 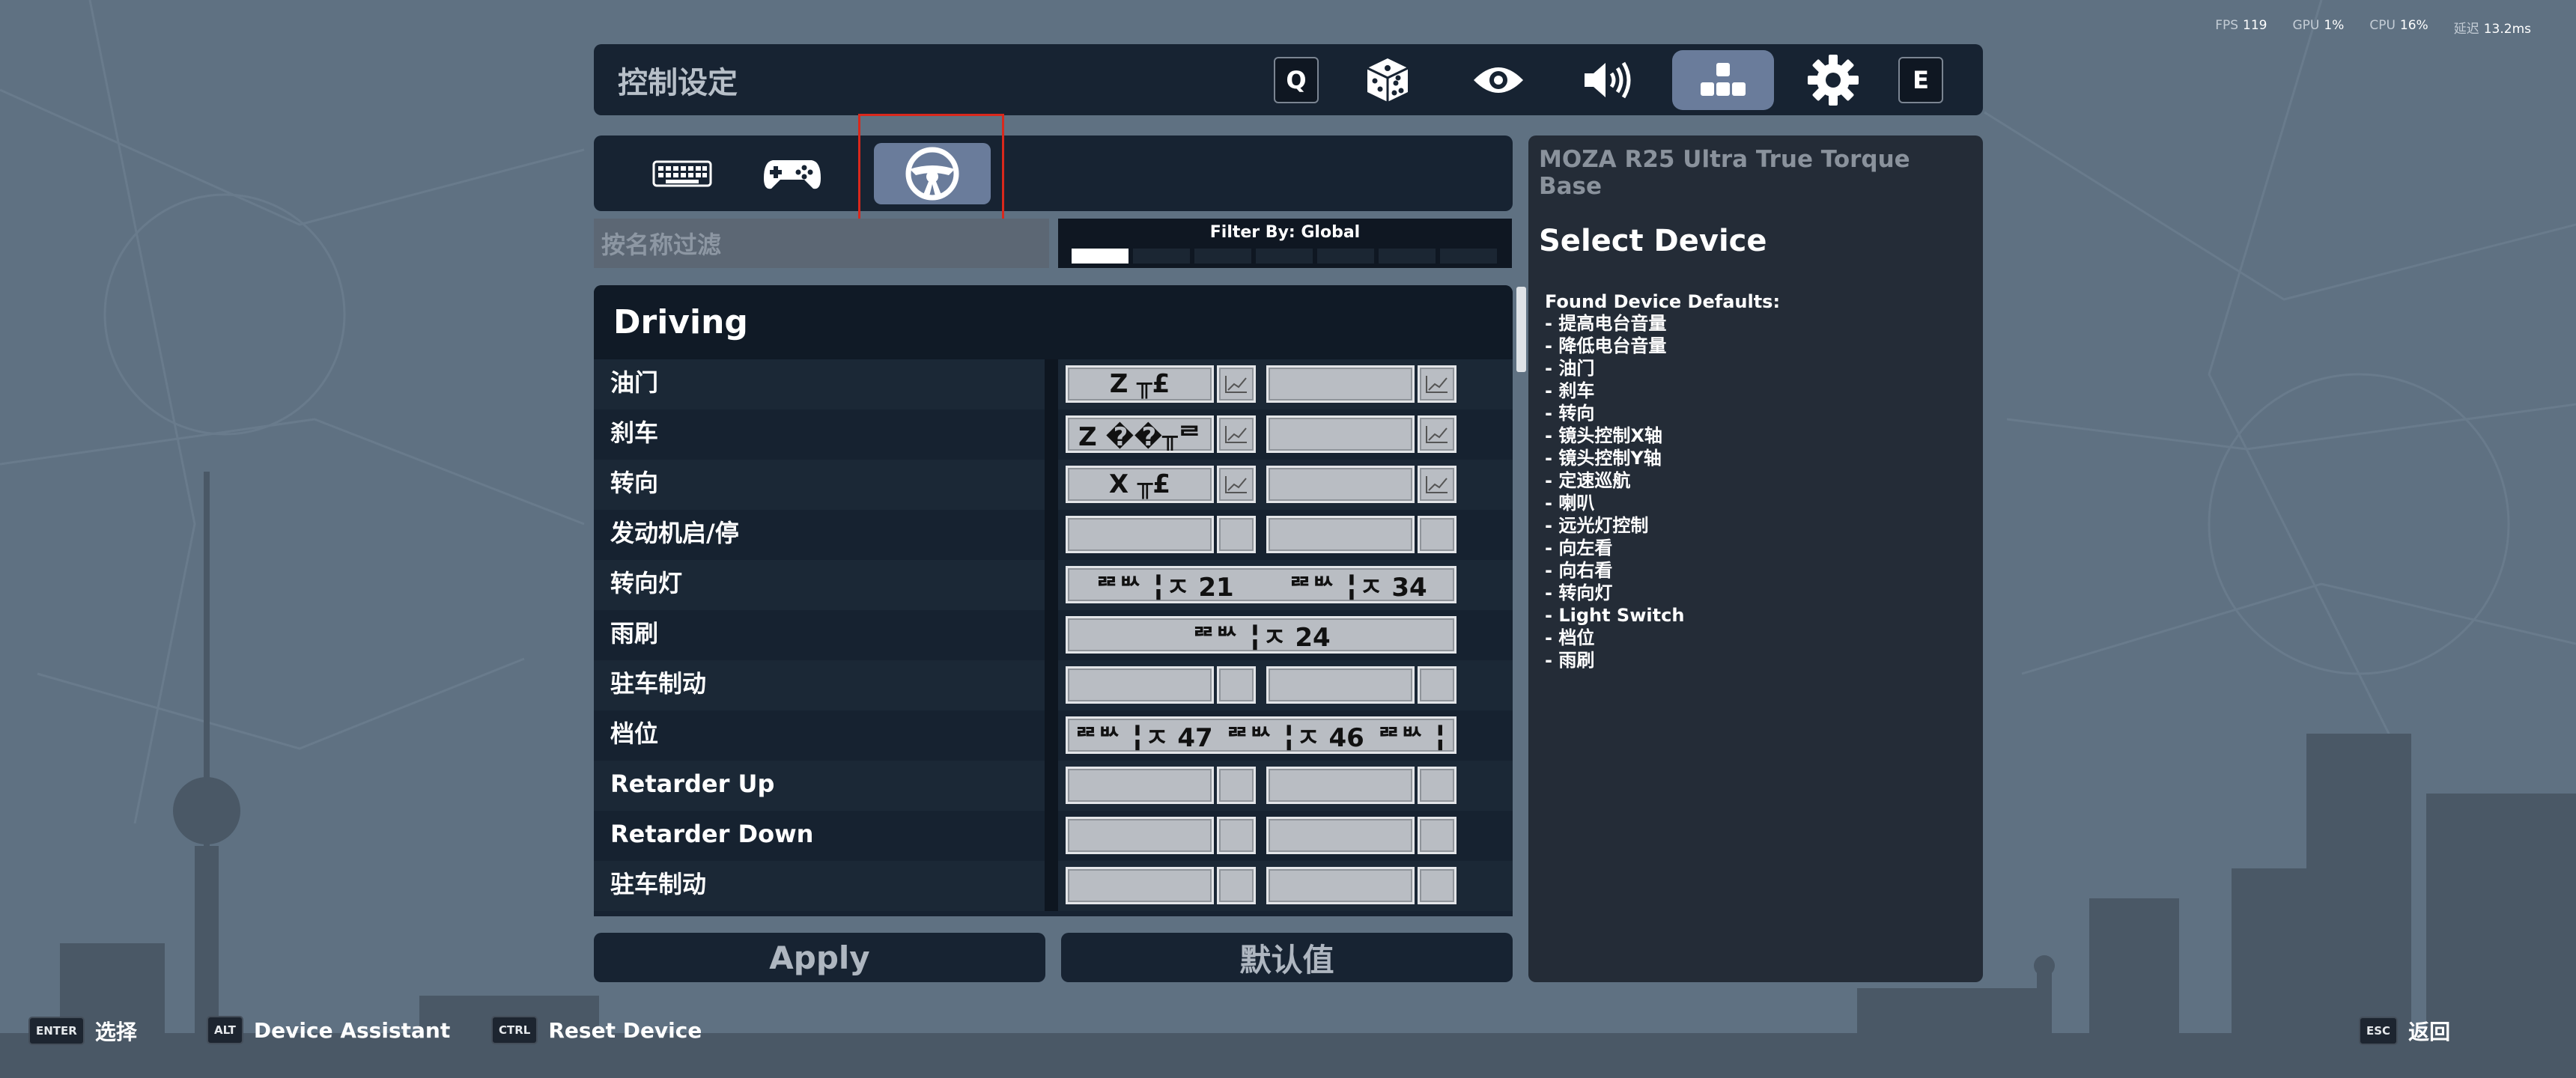 I want to click on dice-icon, so click(x=1387, y=80).